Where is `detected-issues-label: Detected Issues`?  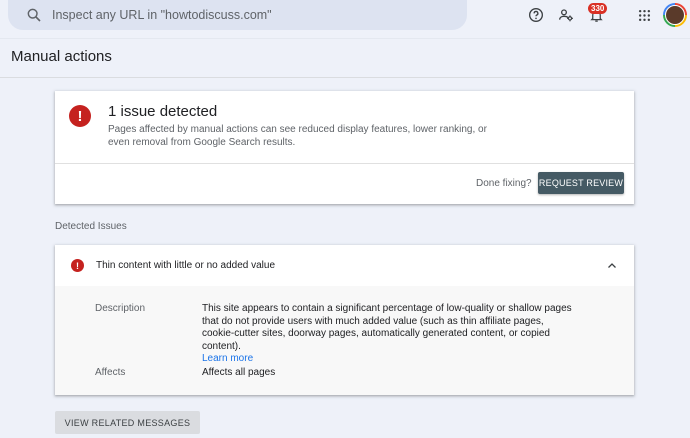
detected-issues-label: Detected Issues is located at coordinates (91, 226).